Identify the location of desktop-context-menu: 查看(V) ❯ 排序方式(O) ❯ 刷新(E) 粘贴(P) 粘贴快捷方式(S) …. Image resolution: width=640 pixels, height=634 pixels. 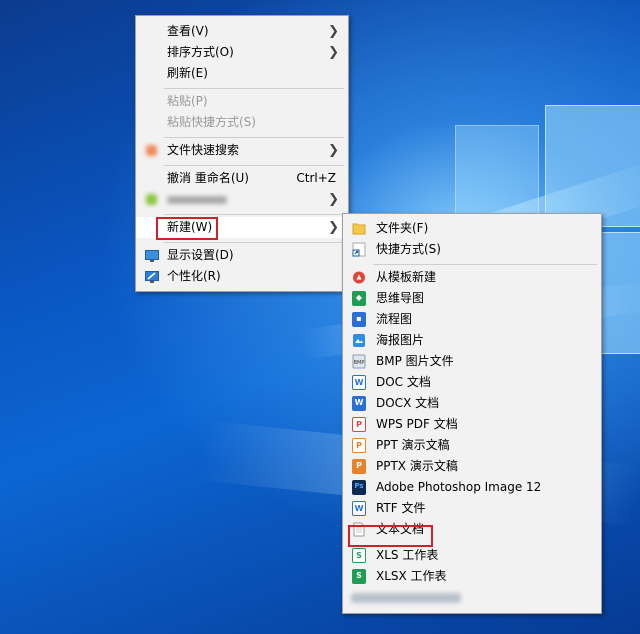
(242, 153).